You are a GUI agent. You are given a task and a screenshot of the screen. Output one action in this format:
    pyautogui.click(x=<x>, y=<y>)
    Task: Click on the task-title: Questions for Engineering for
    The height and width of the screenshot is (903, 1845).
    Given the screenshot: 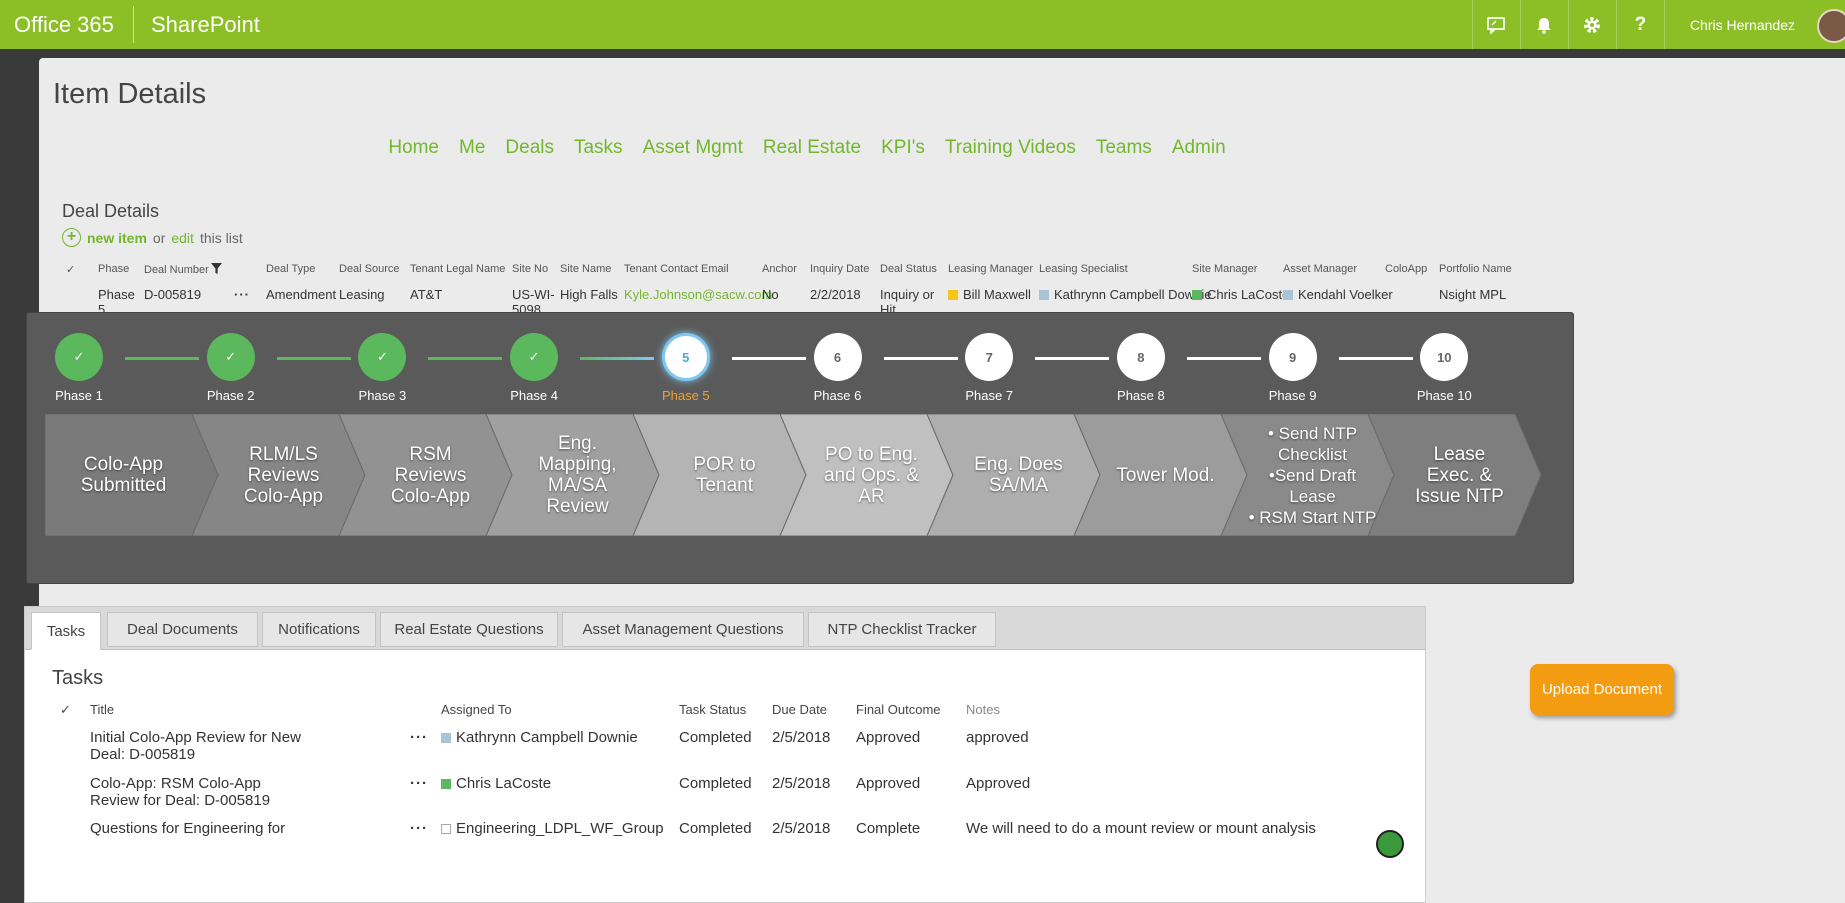 What is the action you would take?
    pyautogui.click(x=187, y=828)
    